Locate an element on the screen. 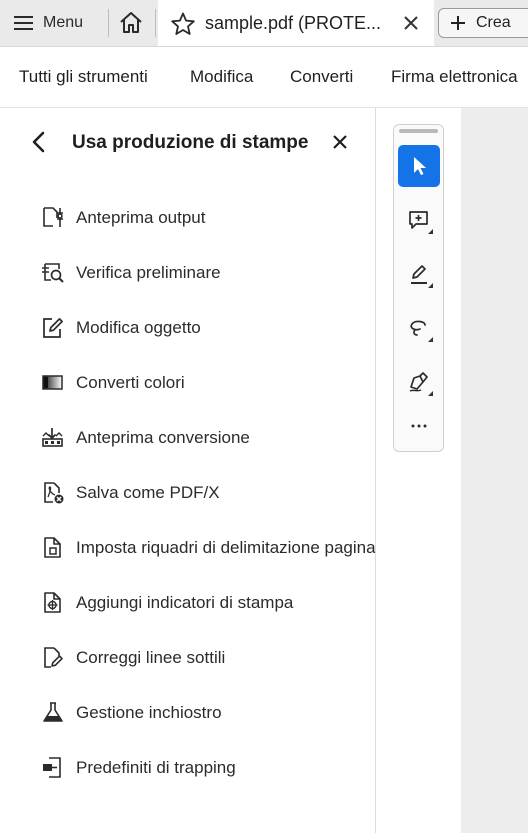 The image size is (528, 833). draw-button is located at coordinates (419, 328).